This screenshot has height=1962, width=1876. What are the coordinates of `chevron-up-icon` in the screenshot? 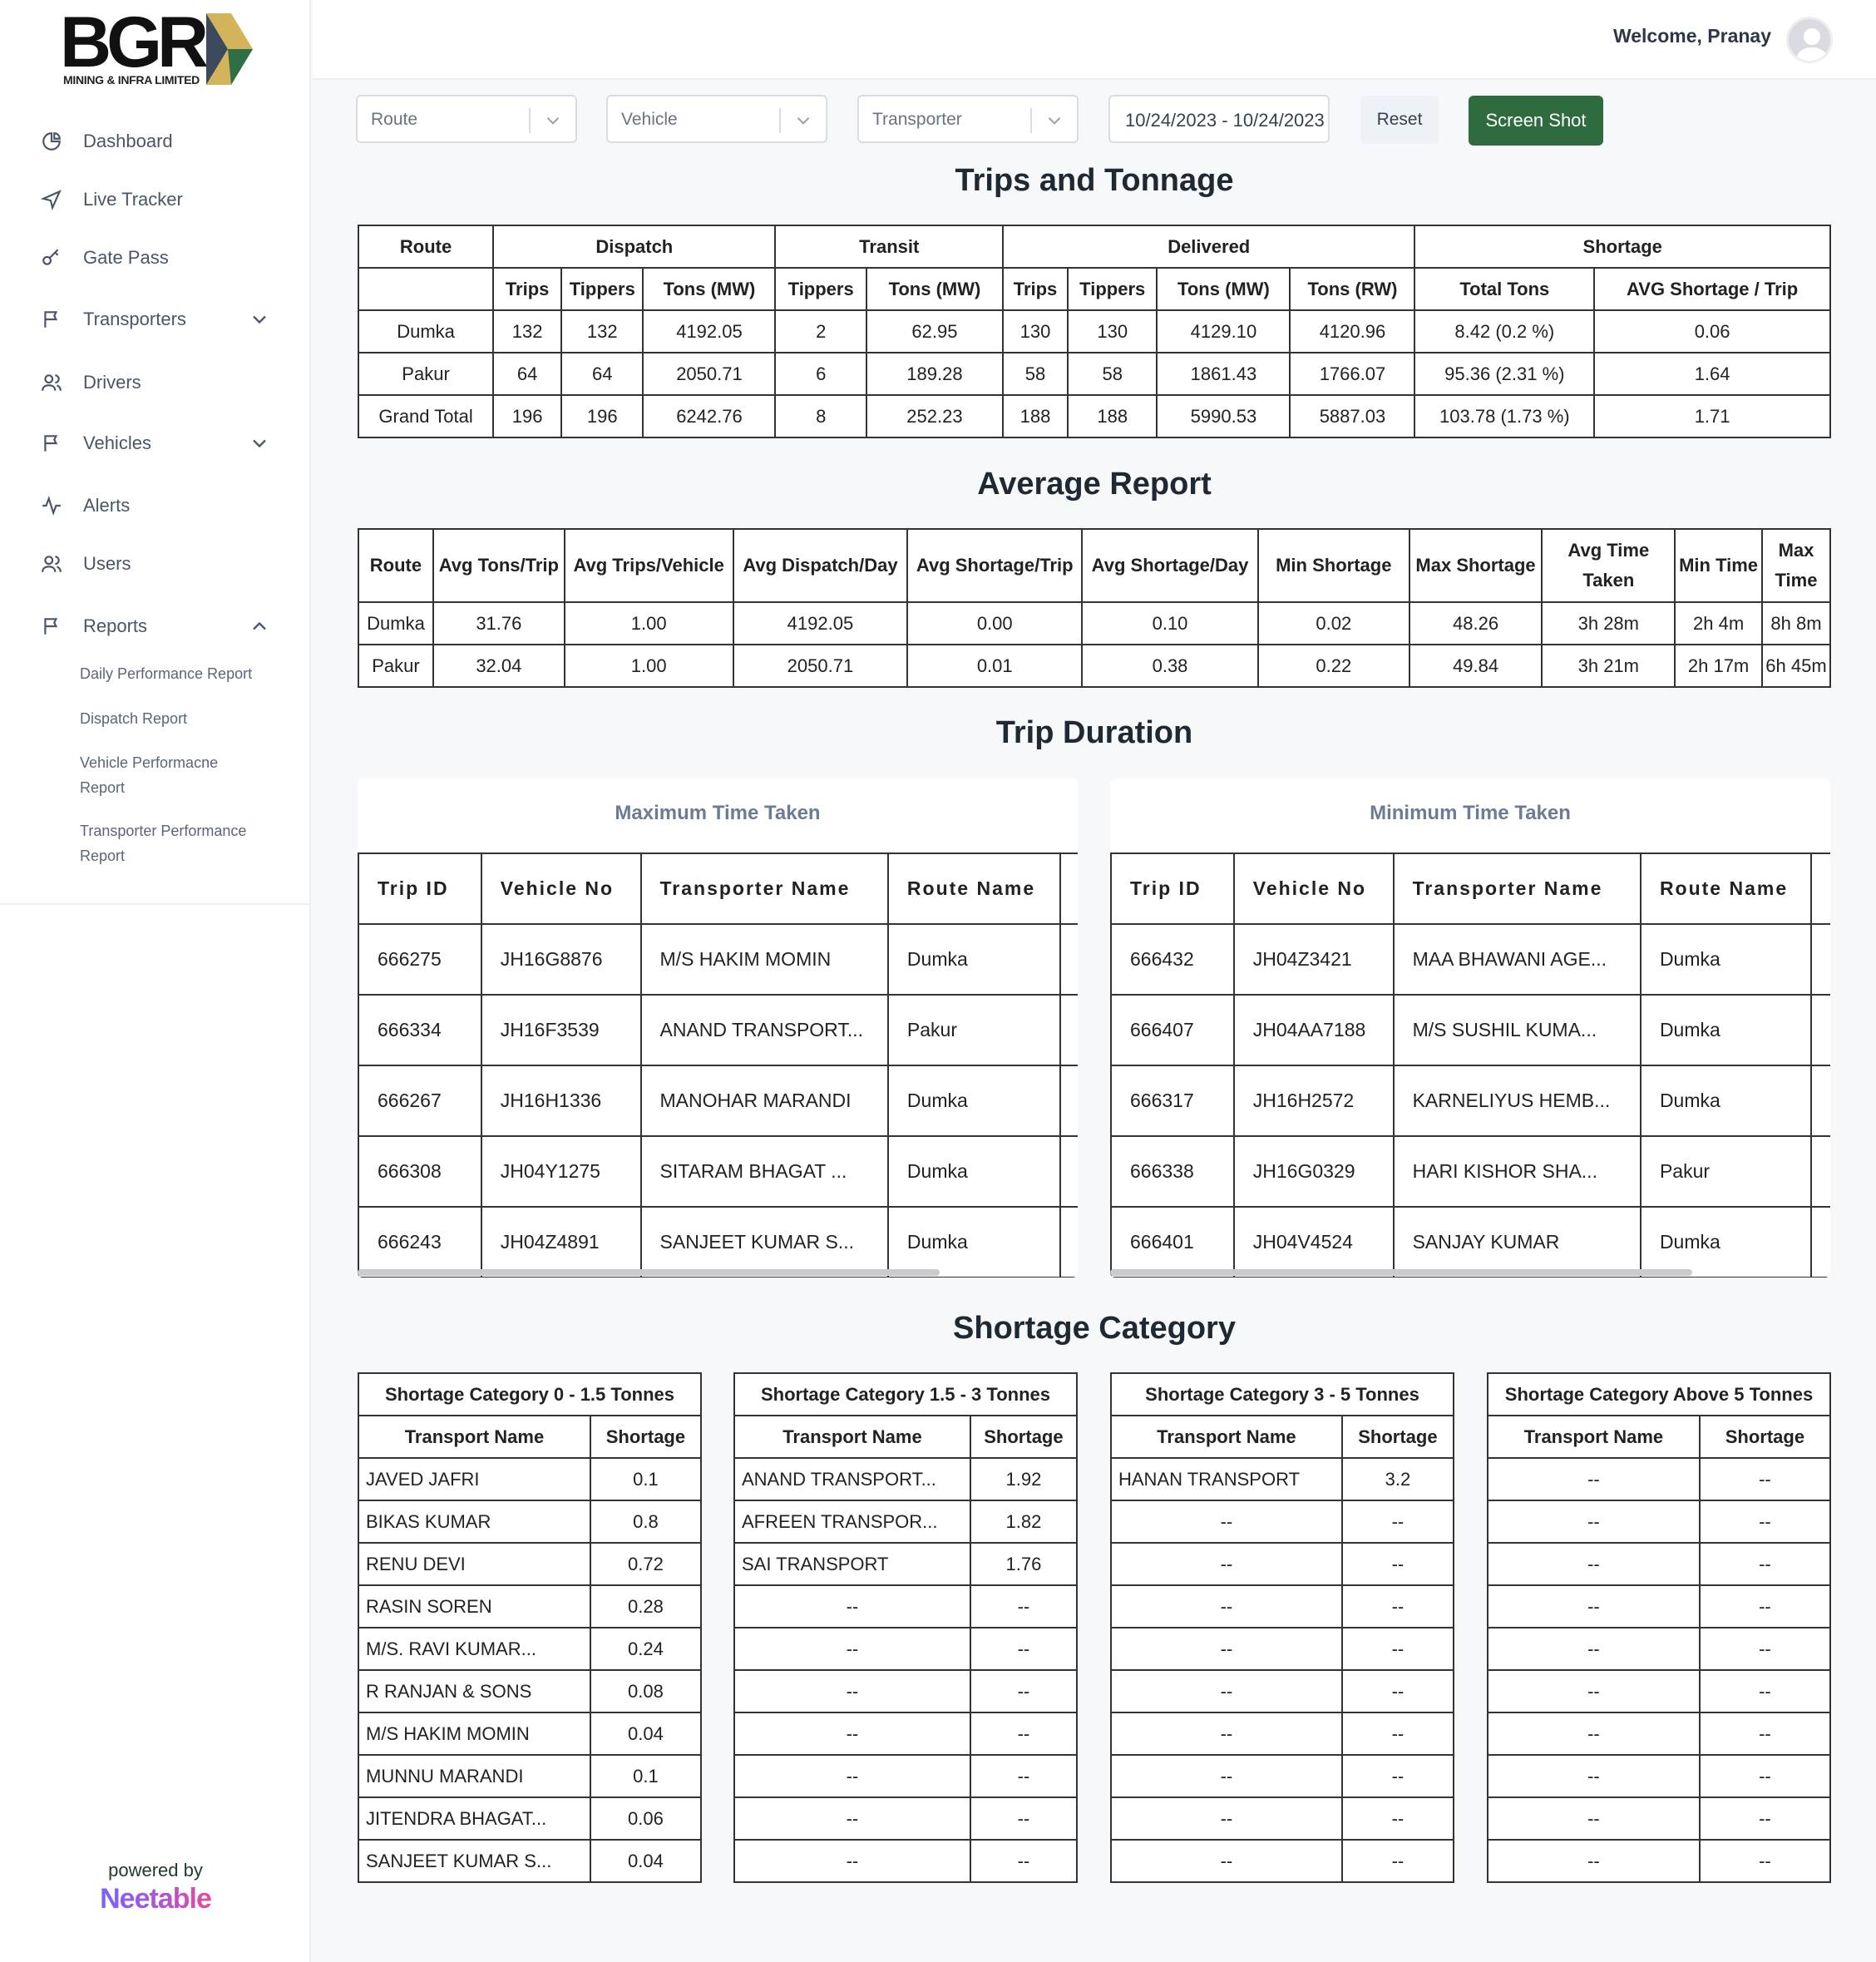 It's located at (259, 626).